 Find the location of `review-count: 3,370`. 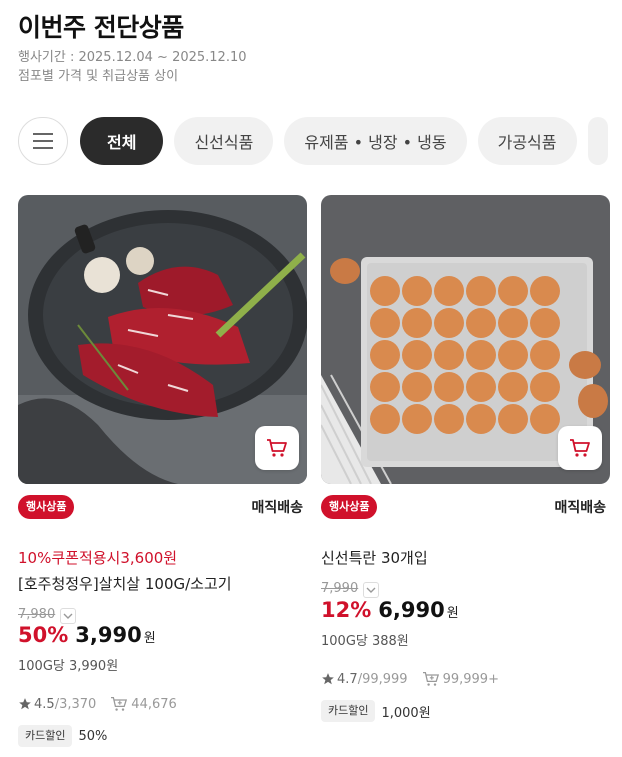

review-count: 3,370 is located at coordinates (78, 704).